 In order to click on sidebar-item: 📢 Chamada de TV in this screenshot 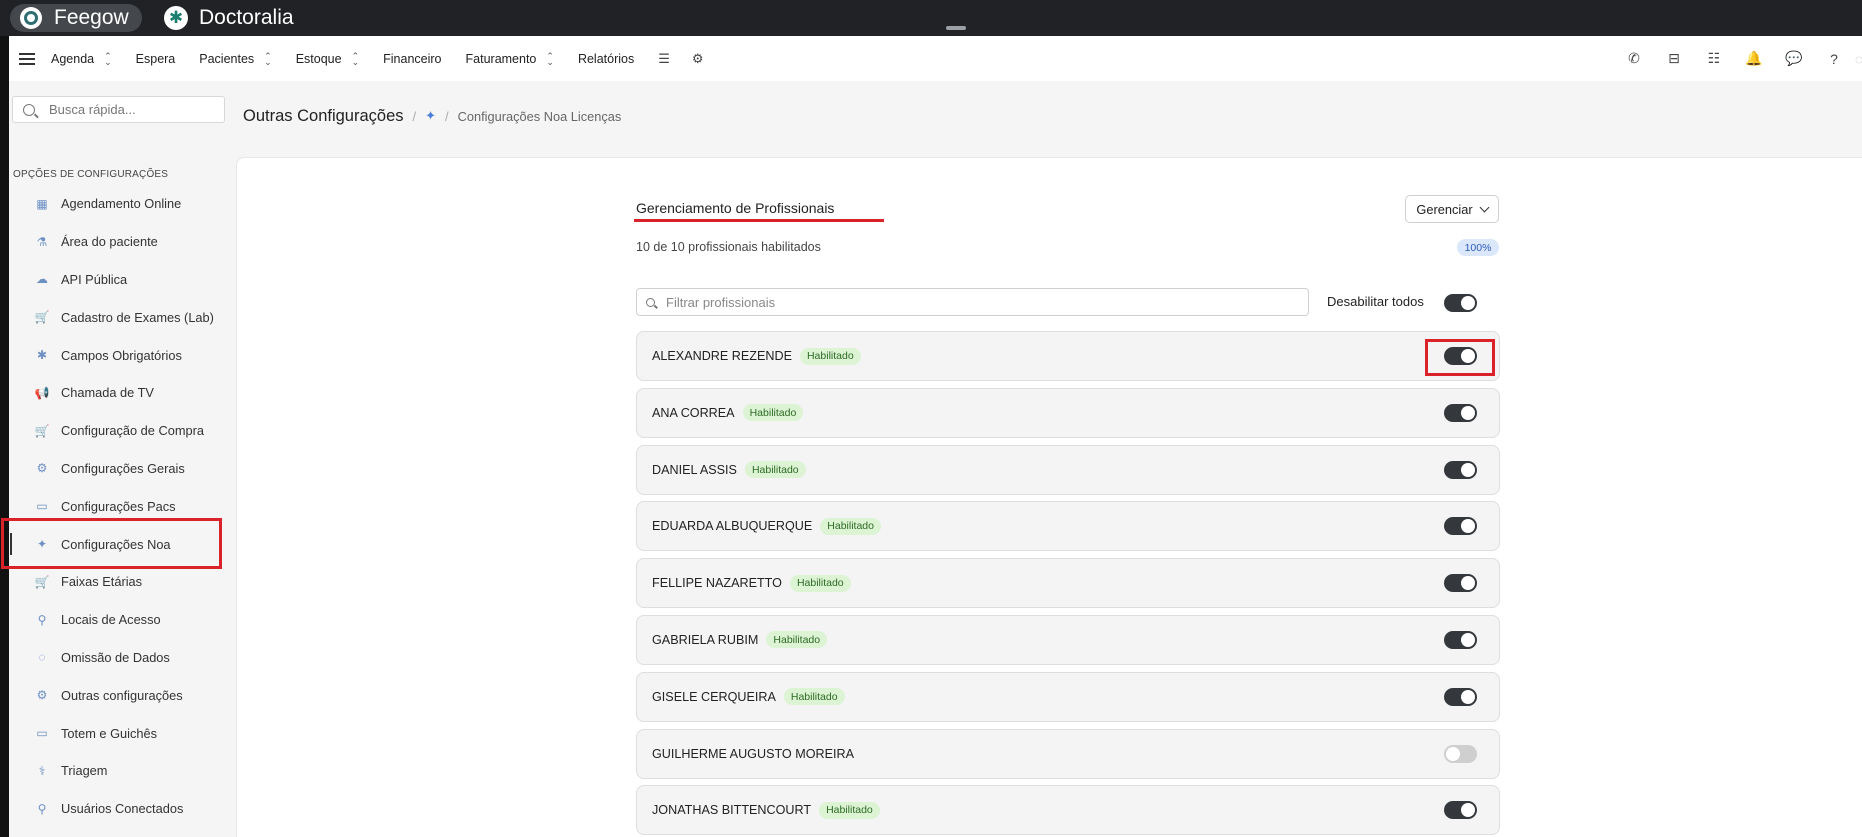, I will do `click(122, 393)`.